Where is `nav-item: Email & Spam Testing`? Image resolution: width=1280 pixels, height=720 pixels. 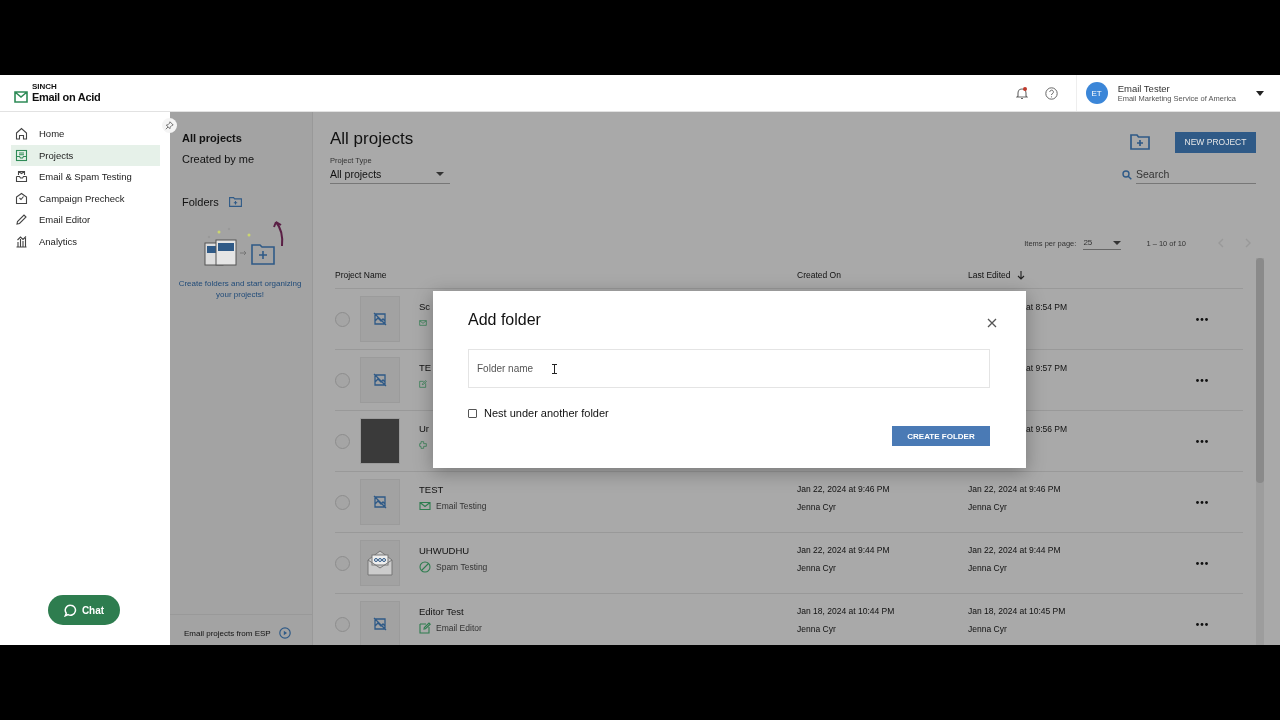 nav-item: Email & Spam Testing is located at coordinates (85, 177).